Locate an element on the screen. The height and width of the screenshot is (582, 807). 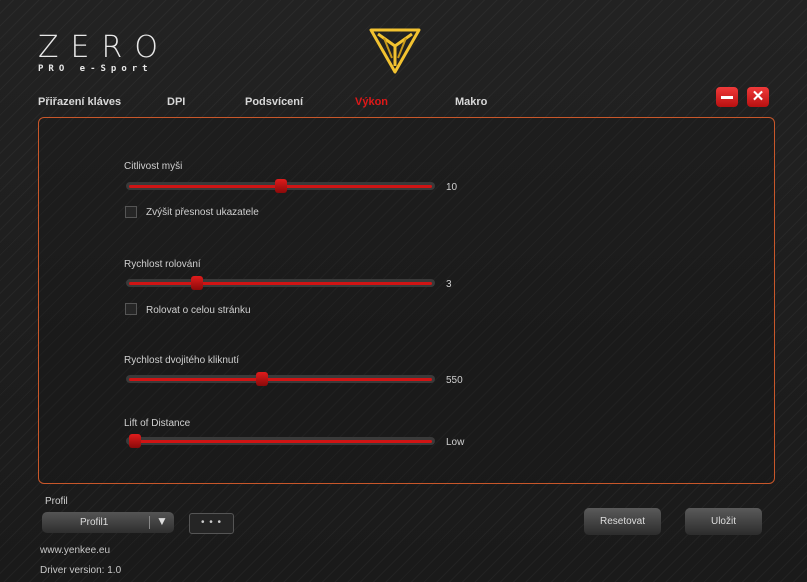
close-button: ✕ is located at coordinates (758, 97).